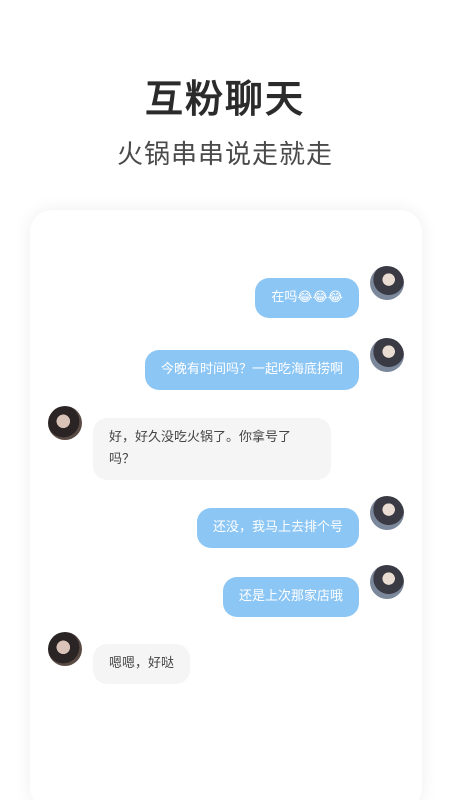 The width and height of the screenshot is (450, 800). Describe the element at coordinates (224, 99) in the screenshot. I see `headline: 互粉聊天` at that location.